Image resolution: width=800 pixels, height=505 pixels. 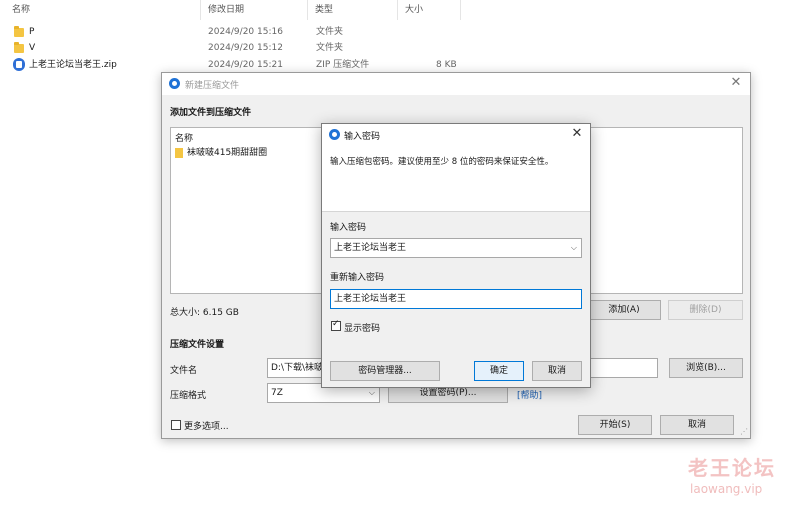 What do you see at coordinates (197, 345) in the screenshot?
I see `archive-settings-heading: 压缩文件设置` at bounding box center [197, 345].